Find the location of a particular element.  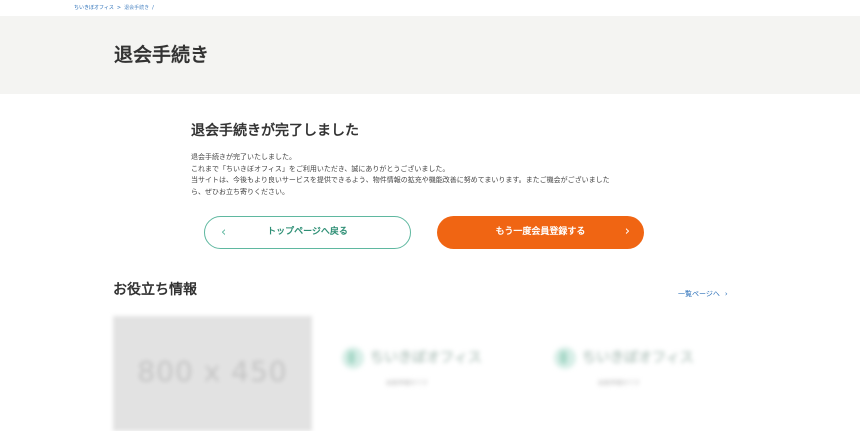

breadcrumb-trailing: / is located at coordinates (153, 8).